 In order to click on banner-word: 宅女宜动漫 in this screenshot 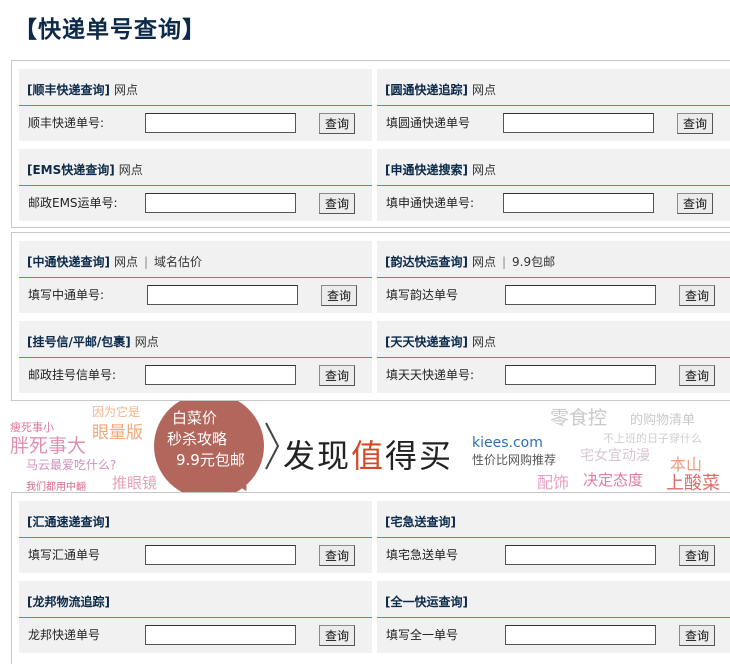, I will do `click(615, 456)`.